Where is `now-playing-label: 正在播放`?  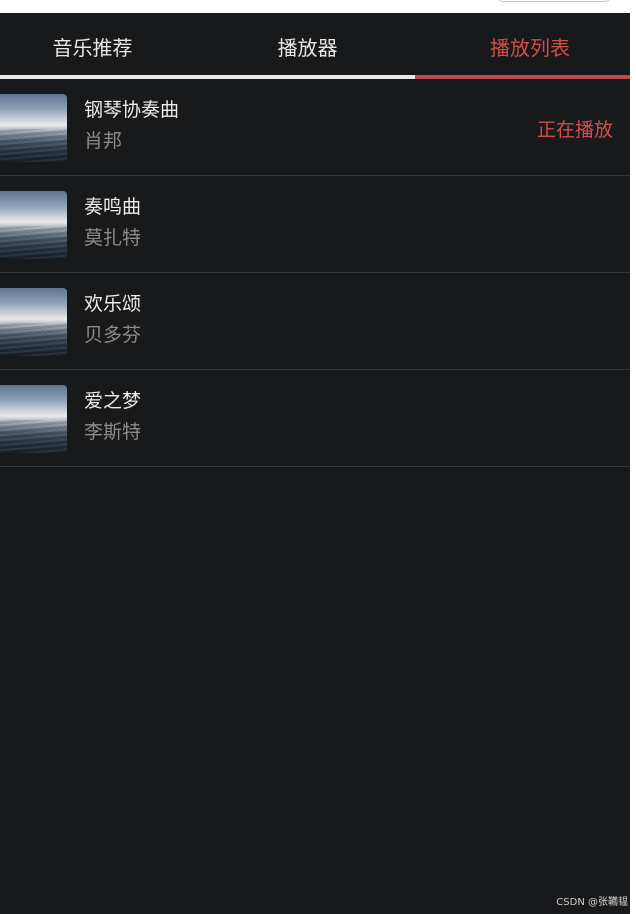 now-playing-label: 正在播放 is located at coordinates (574, 130).